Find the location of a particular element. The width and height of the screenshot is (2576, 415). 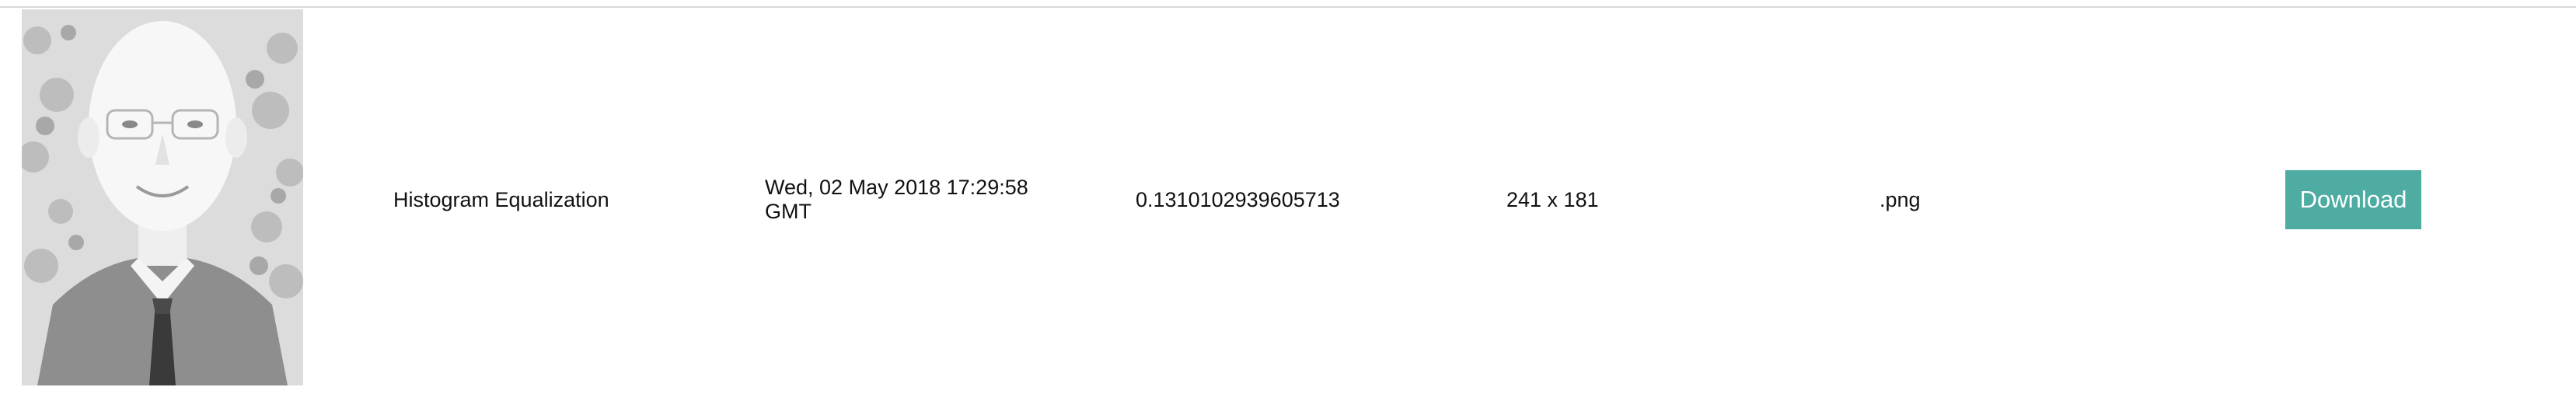

portrait-image is located at coordinates (163, 197).